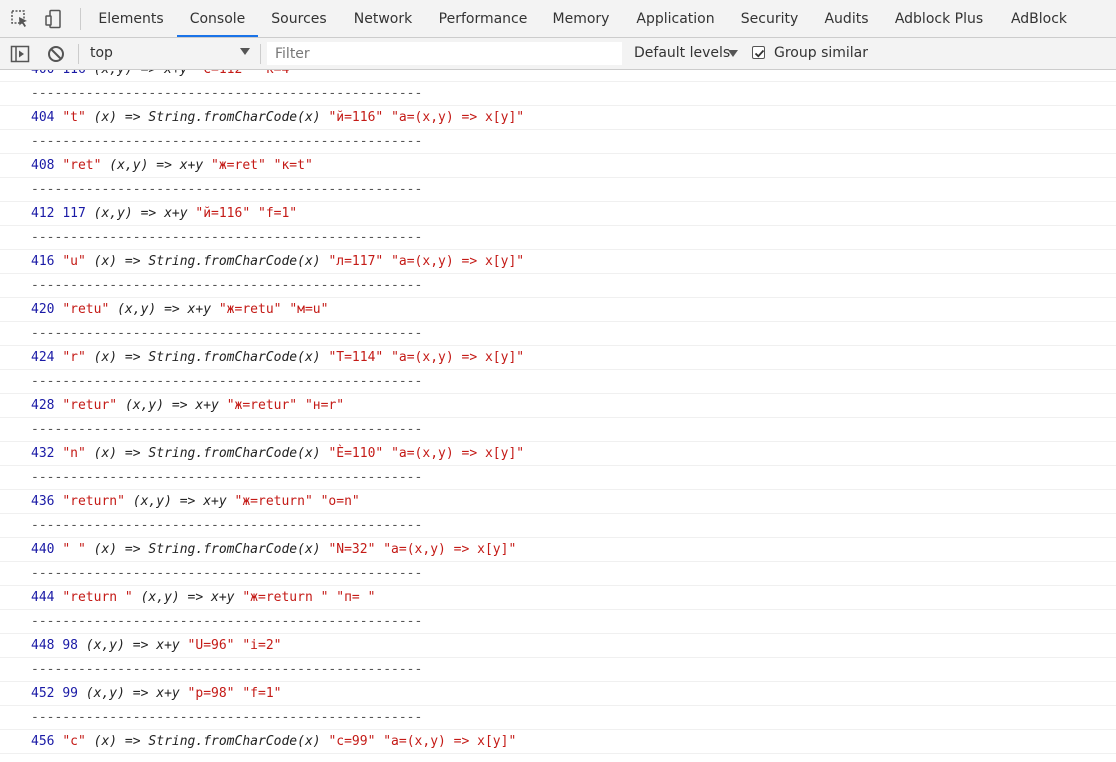 Image resolution: width=1116 pixels, height=762 pixels. What do you see at coordinates (47, 213) in the screenshot?
I see `console-number: 412` at bounding box center [47, 213].